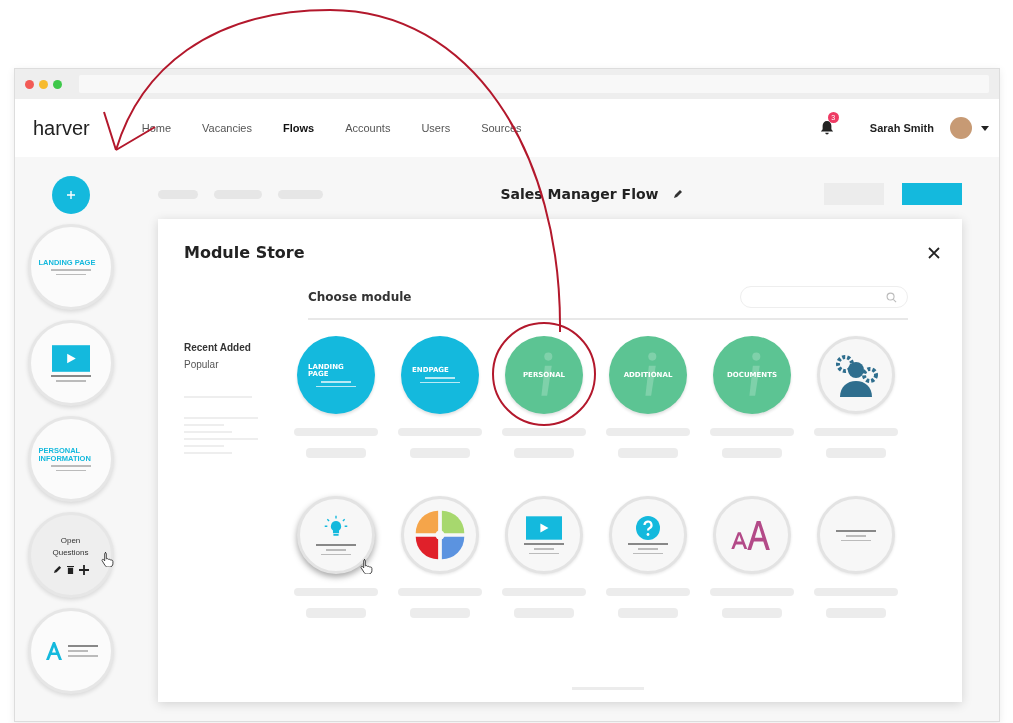  I want to click on section-heading: Choose module, so click(360, 297).